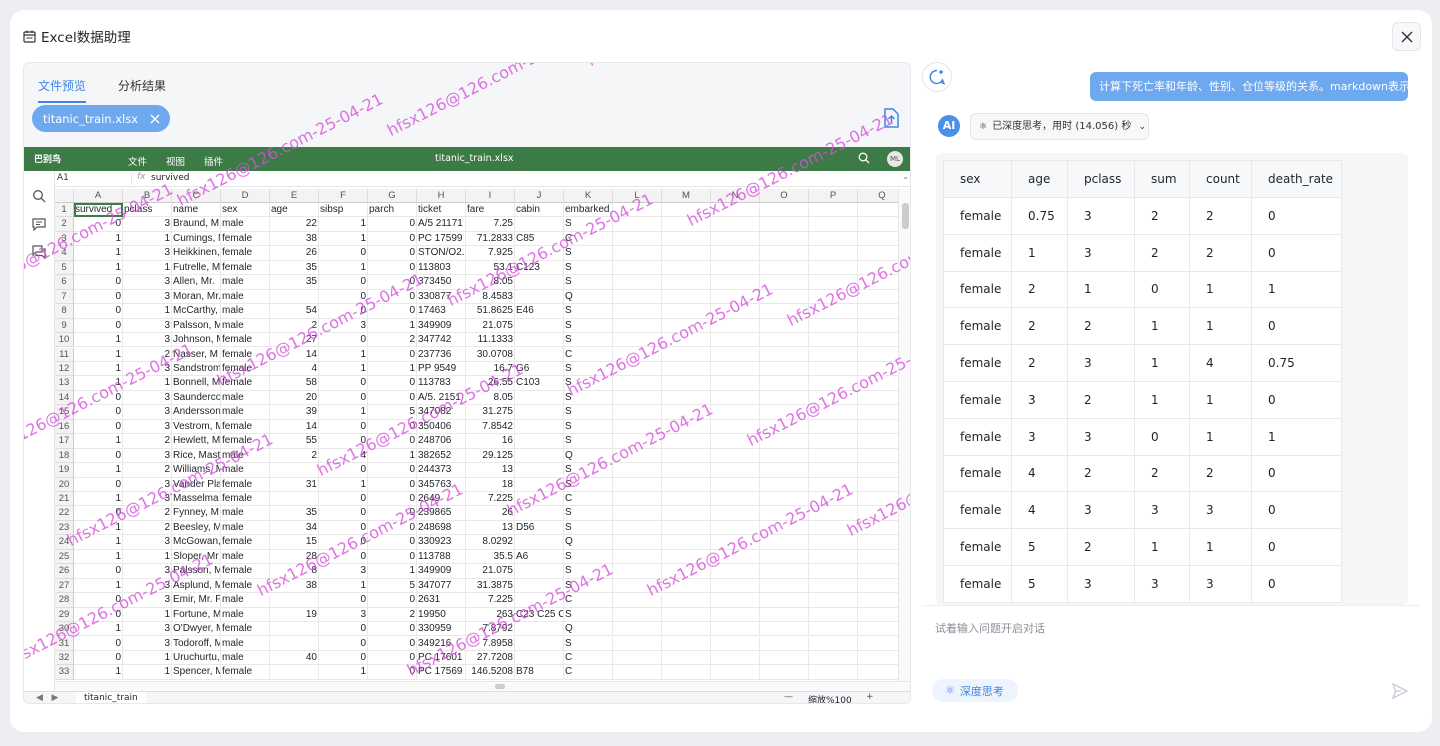 This screenshot has height=746, width=1440. What do you see at coordinates (490, 398) in the screenshot?
I see `table-cell: 8.05` at bounding box center [490, 398].